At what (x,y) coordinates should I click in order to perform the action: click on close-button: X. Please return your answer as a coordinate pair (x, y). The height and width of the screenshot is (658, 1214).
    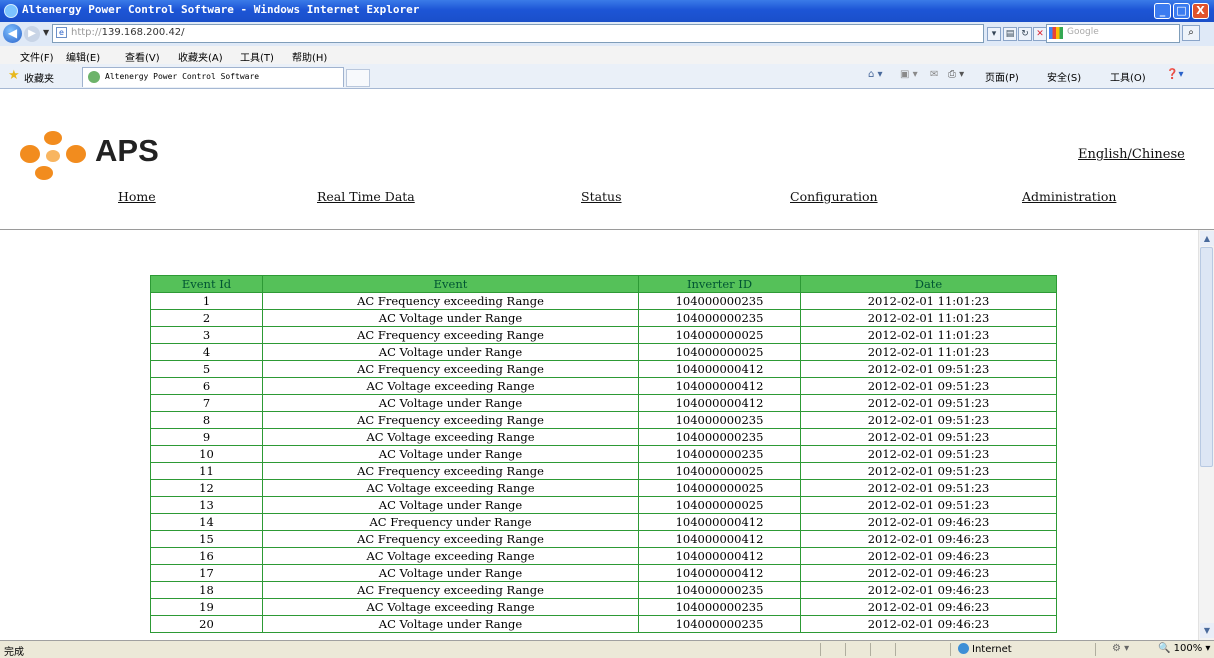
    Looking at the image, I should click on (1200, 11).